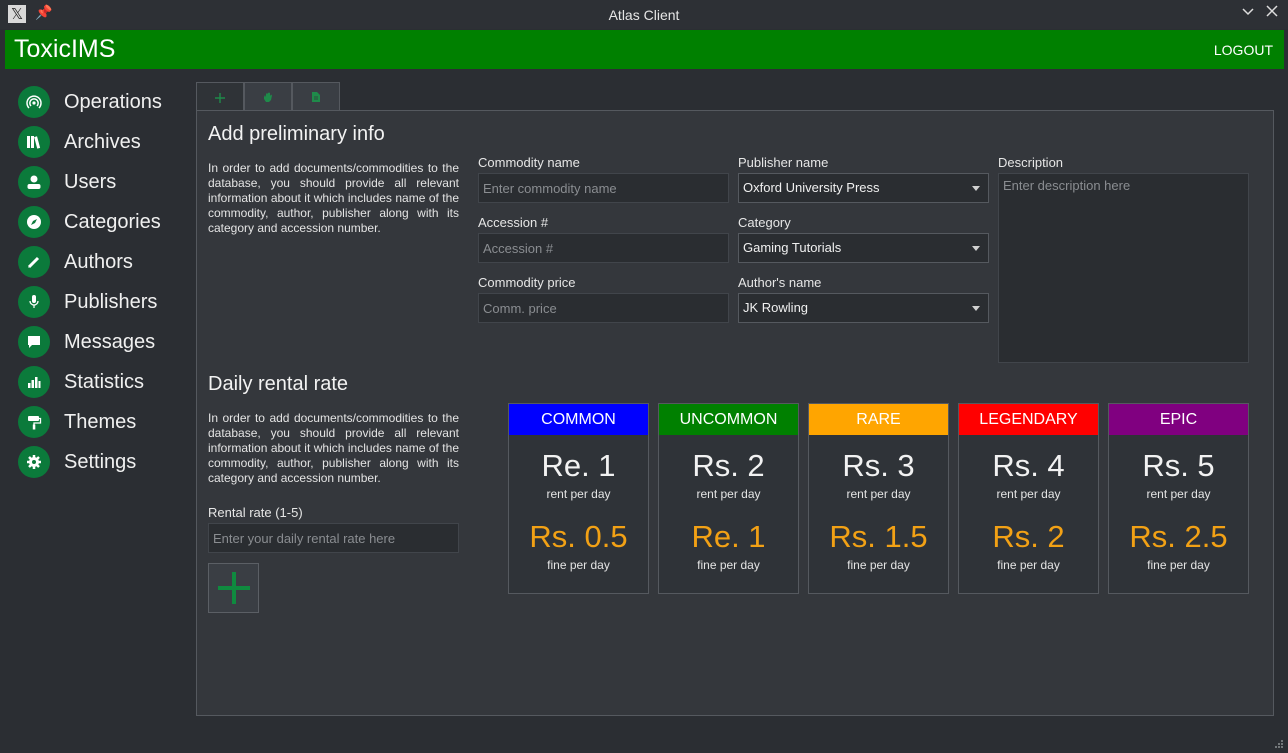  What do you see at coordinates (764, 222) in the screenshot?
I see `category-label: Category` at bounding box center [764, 222].